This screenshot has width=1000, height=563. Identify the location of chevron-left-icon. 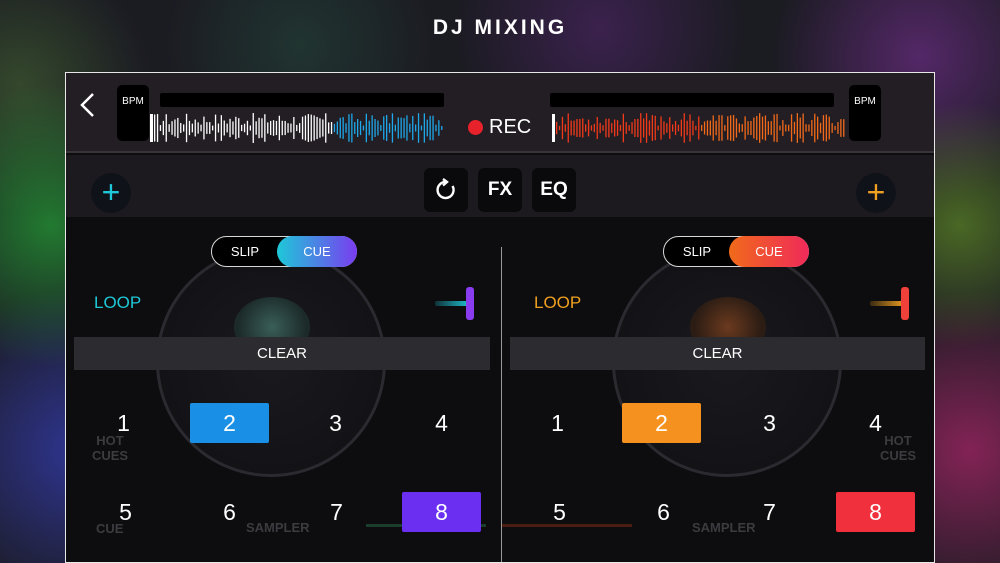
(88, 105).